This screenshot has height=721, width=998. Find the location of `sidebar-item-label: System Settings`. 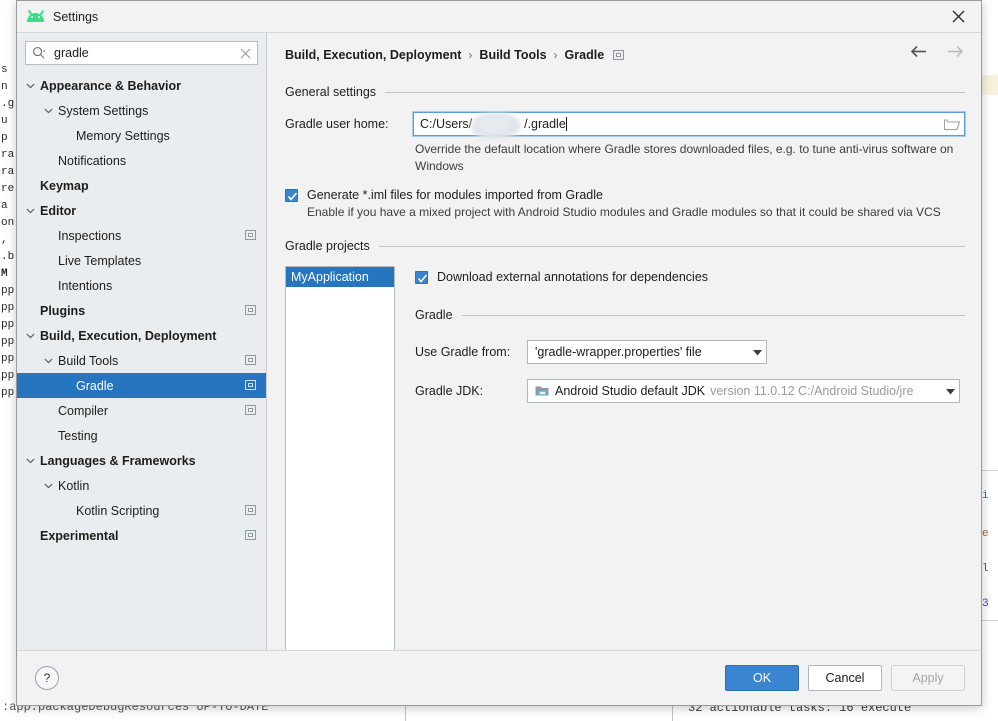

sidebar-item-label: System Settings is located at coordinates (103, 110).